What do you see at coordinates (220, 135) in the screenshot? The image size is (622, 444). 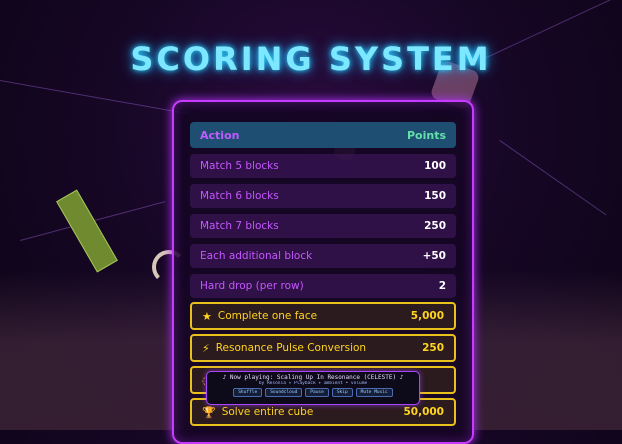 I see `header-action: Action` at bounding box center [220, 135].